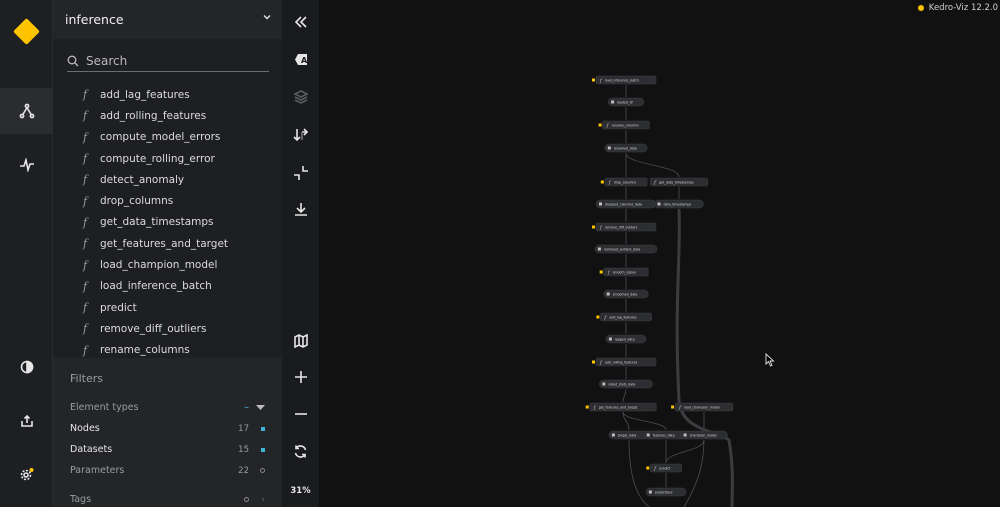 Image resolution: width=1000 pixels, height=507 pixels. What do you see at coordinates (164, 243) in the screenshot?
I see `node-list-label: get_features_and_target` at bounding box center [164, 243].